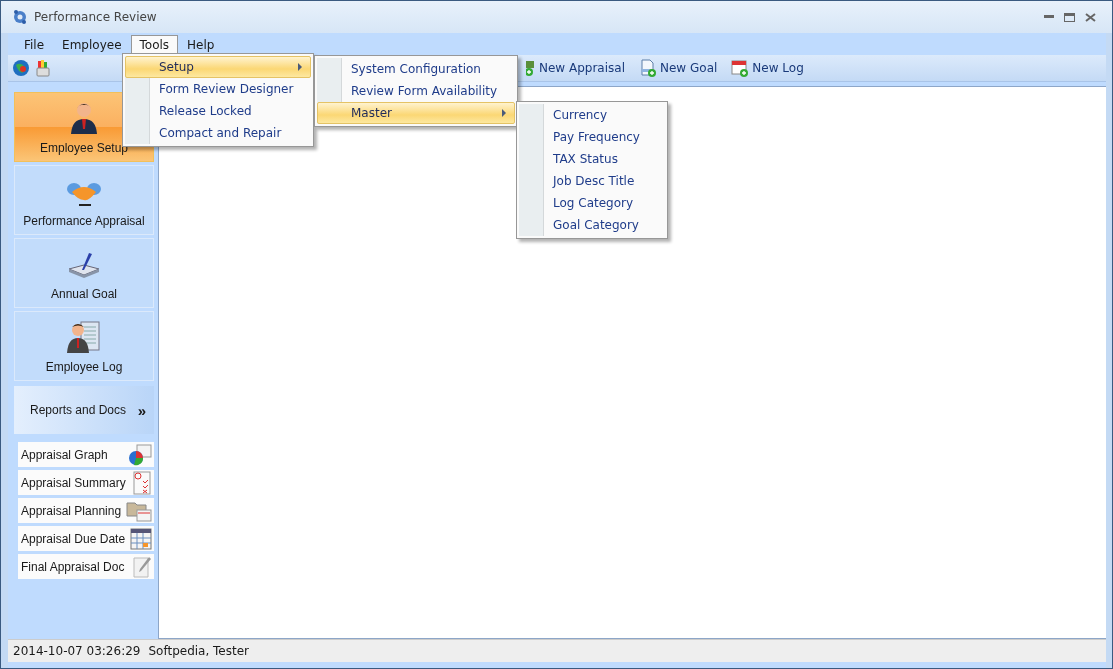 This screenshot has height=669, width=1113. What do you see at coordinates (83, 294) in the screenshot?
I see `nav-label: Annual Goal` at bounding box center [83, 294].